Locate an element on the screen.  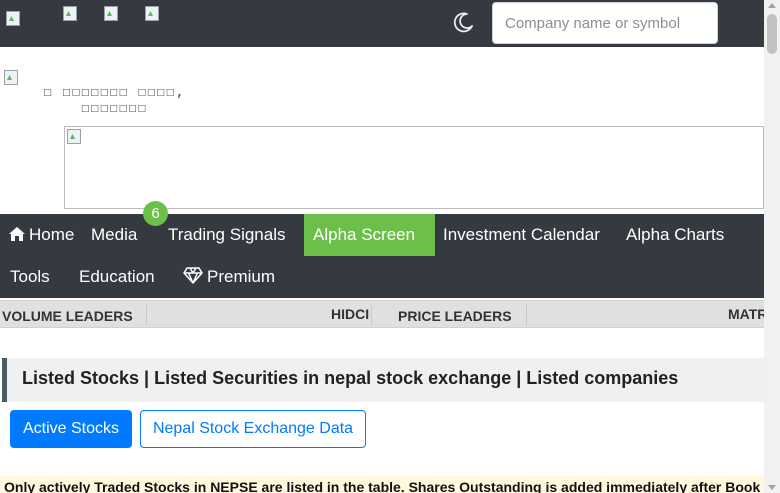
nav-home-label: Home is located at coordinates (52, 234).